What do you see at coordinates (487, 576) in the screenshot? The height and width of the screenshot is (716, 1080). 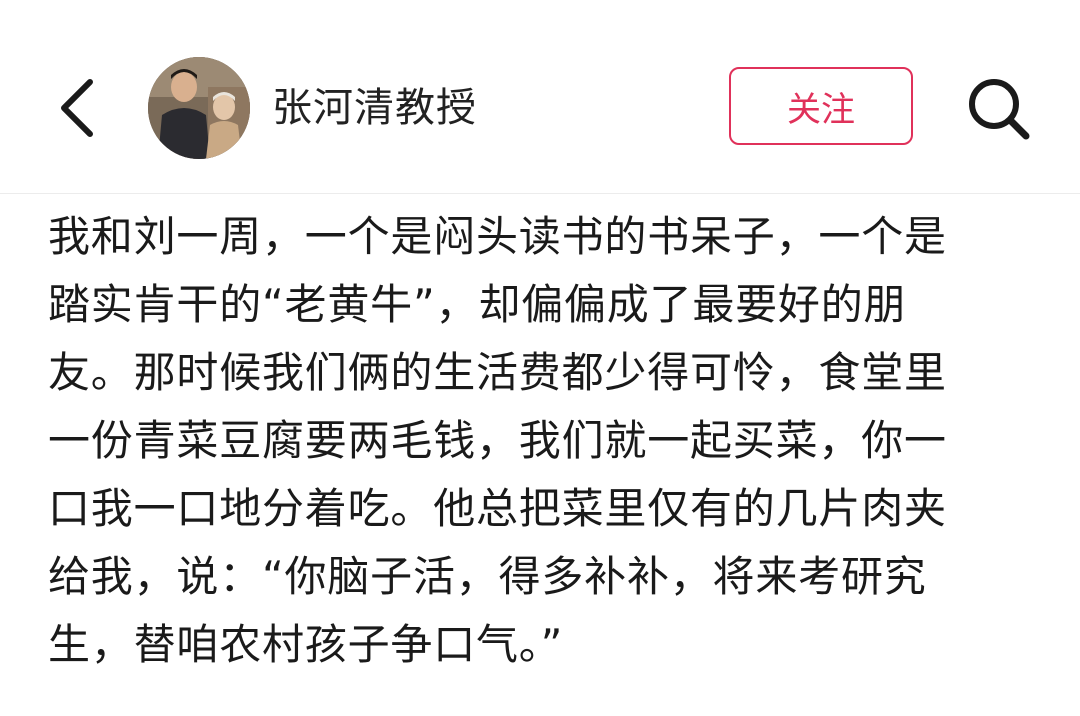 I see `post-text-line: 给我，说：“你脑子活，得多补补，将来考研究` at bounding box center [487, 576].